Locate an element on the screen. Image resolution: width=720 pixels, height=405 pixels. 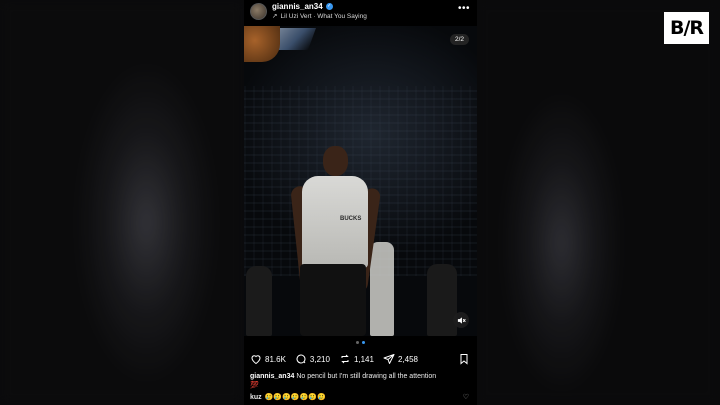
post-username: giannis_an34 ✓ is located at coordinates (302, 6).